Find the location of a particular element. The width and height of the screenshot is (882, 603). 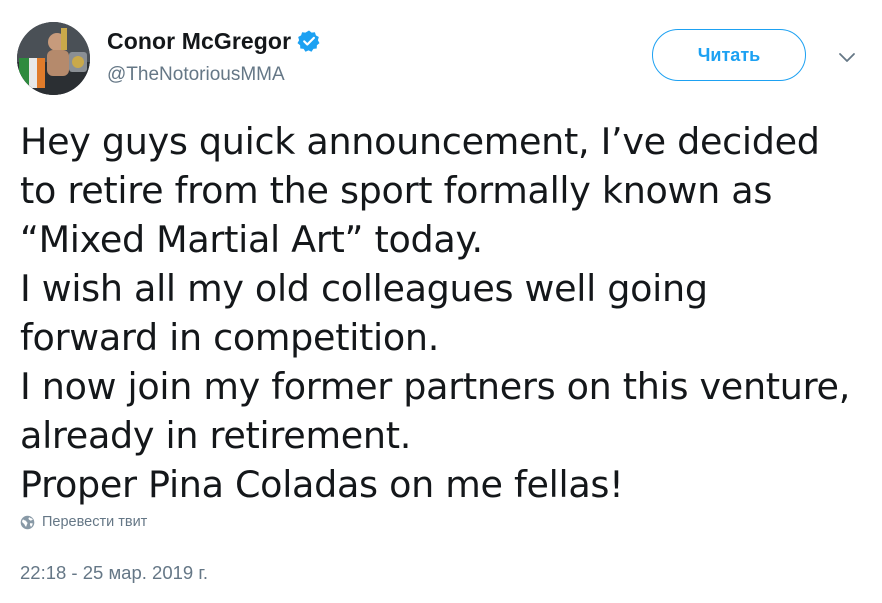

tweet-text-line: Proper Pina Coladas on me fellas! is located at coordinates (322, 484).